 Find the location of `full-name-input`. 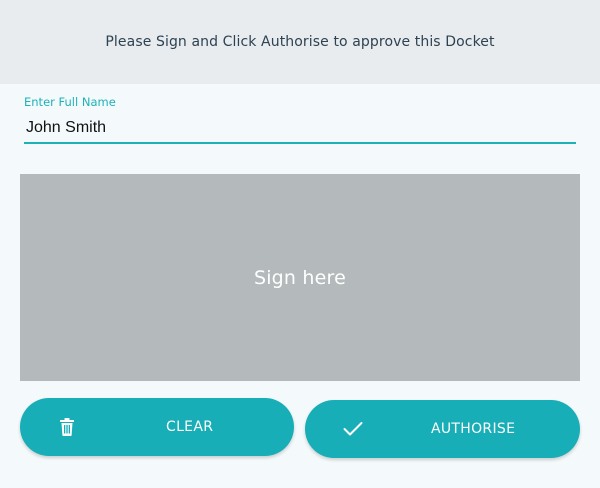

full-name-input is located at coordinates (299, 128).